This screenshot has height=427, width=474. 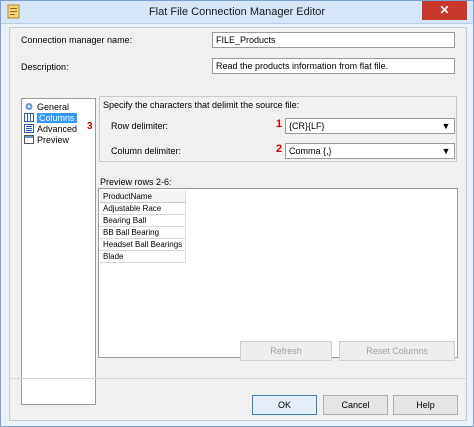 What do you see at coordinates (143, 220) in the screenshot?
I see `table-row: Bearing Ball` at bounding box center [143, 220].